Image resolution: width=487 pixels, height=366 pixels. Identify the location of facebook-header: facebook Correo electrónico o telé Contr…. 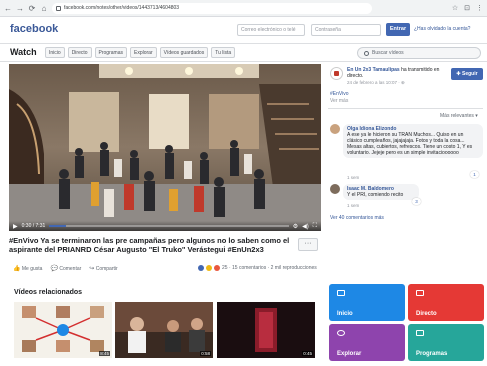
(243, 30).